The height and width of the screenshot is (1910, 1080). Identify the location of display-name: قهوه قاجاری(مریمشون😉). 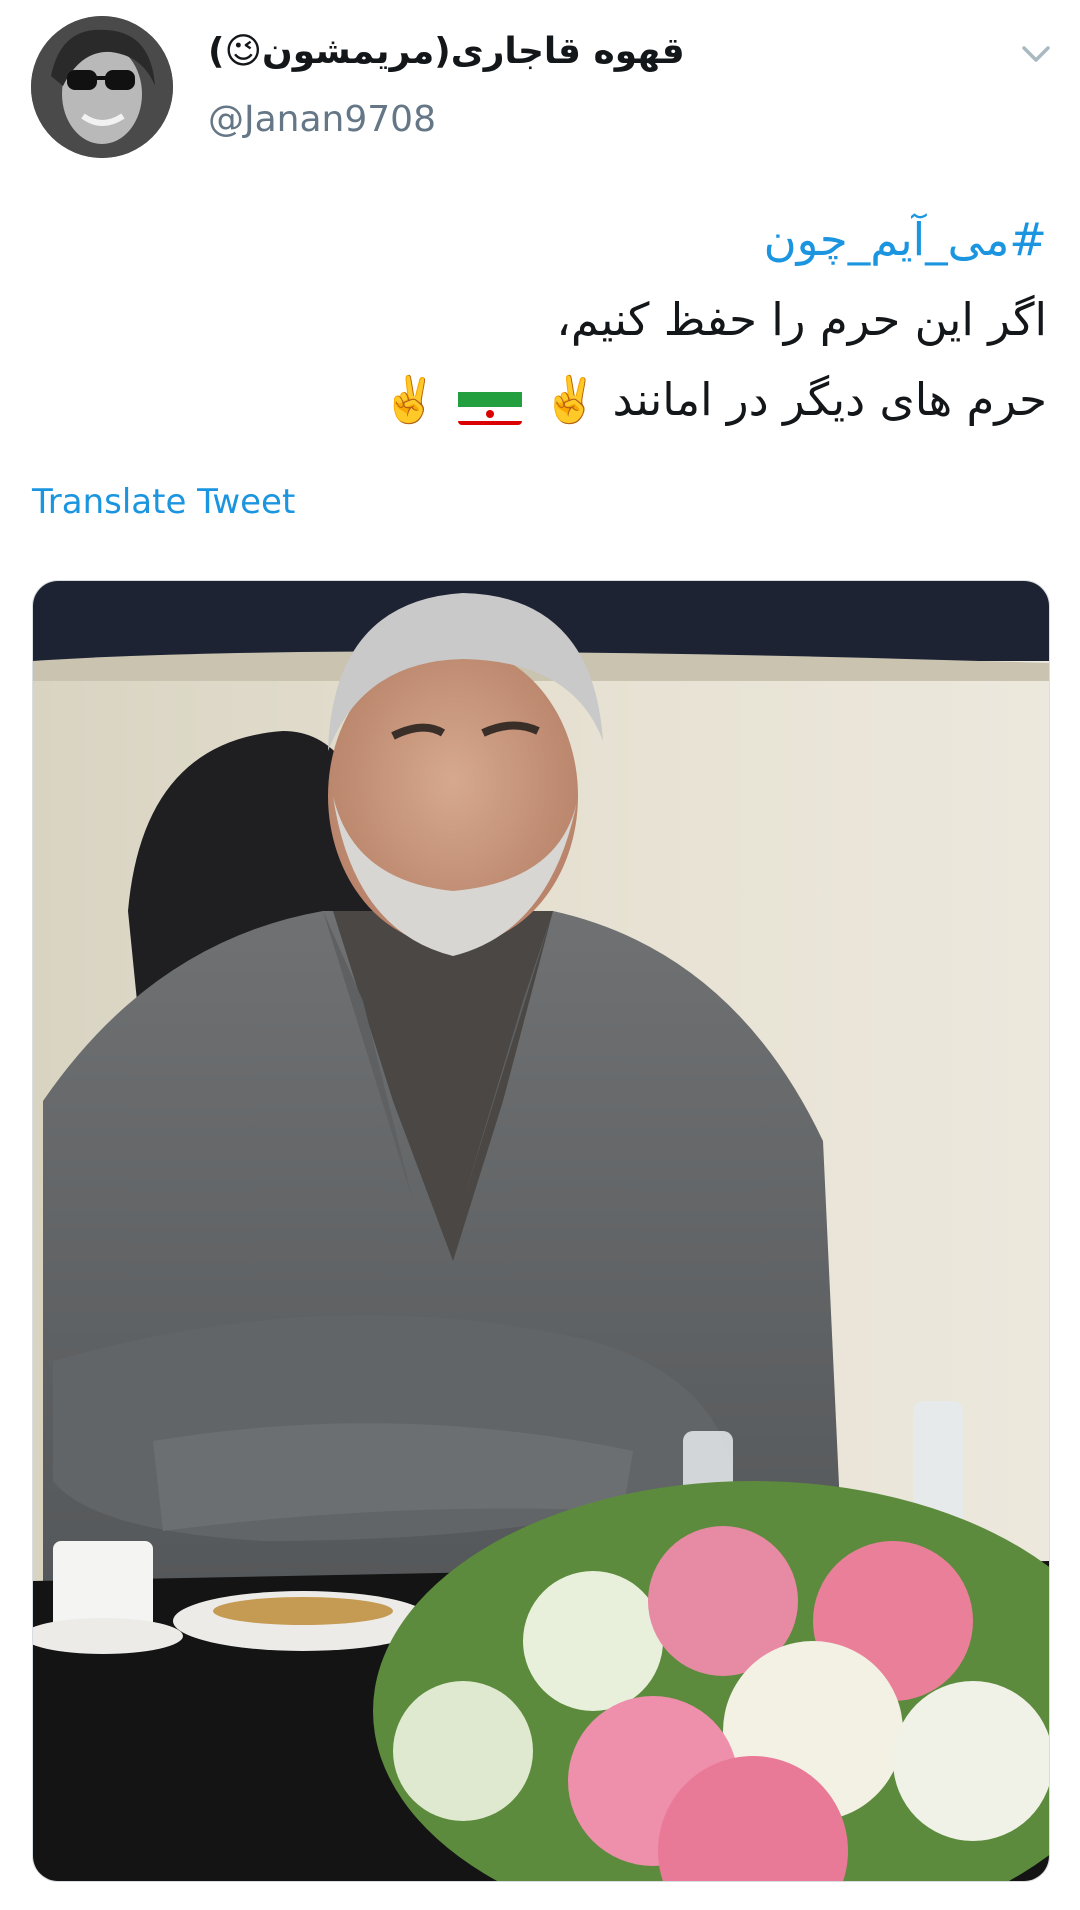
(446, 52).